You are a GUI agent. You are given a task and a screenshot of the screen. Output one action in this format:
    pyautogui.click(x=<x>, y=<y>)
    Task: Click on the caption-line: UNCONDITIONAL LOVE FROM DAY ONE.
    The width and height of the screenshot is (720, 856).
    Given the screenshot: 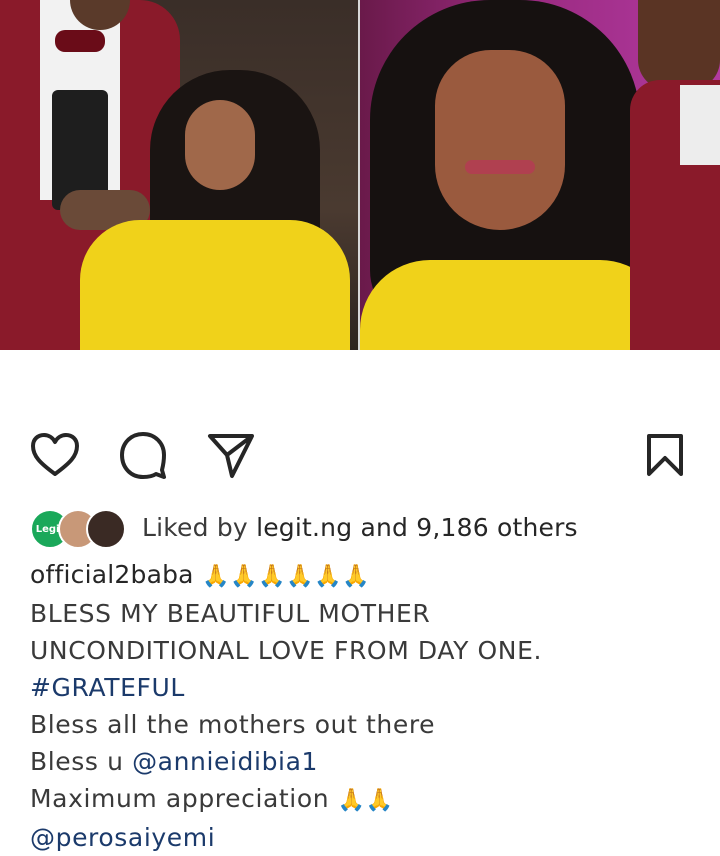 What is the action you would take?
    pyautogui.click(x=286, y=650)
    